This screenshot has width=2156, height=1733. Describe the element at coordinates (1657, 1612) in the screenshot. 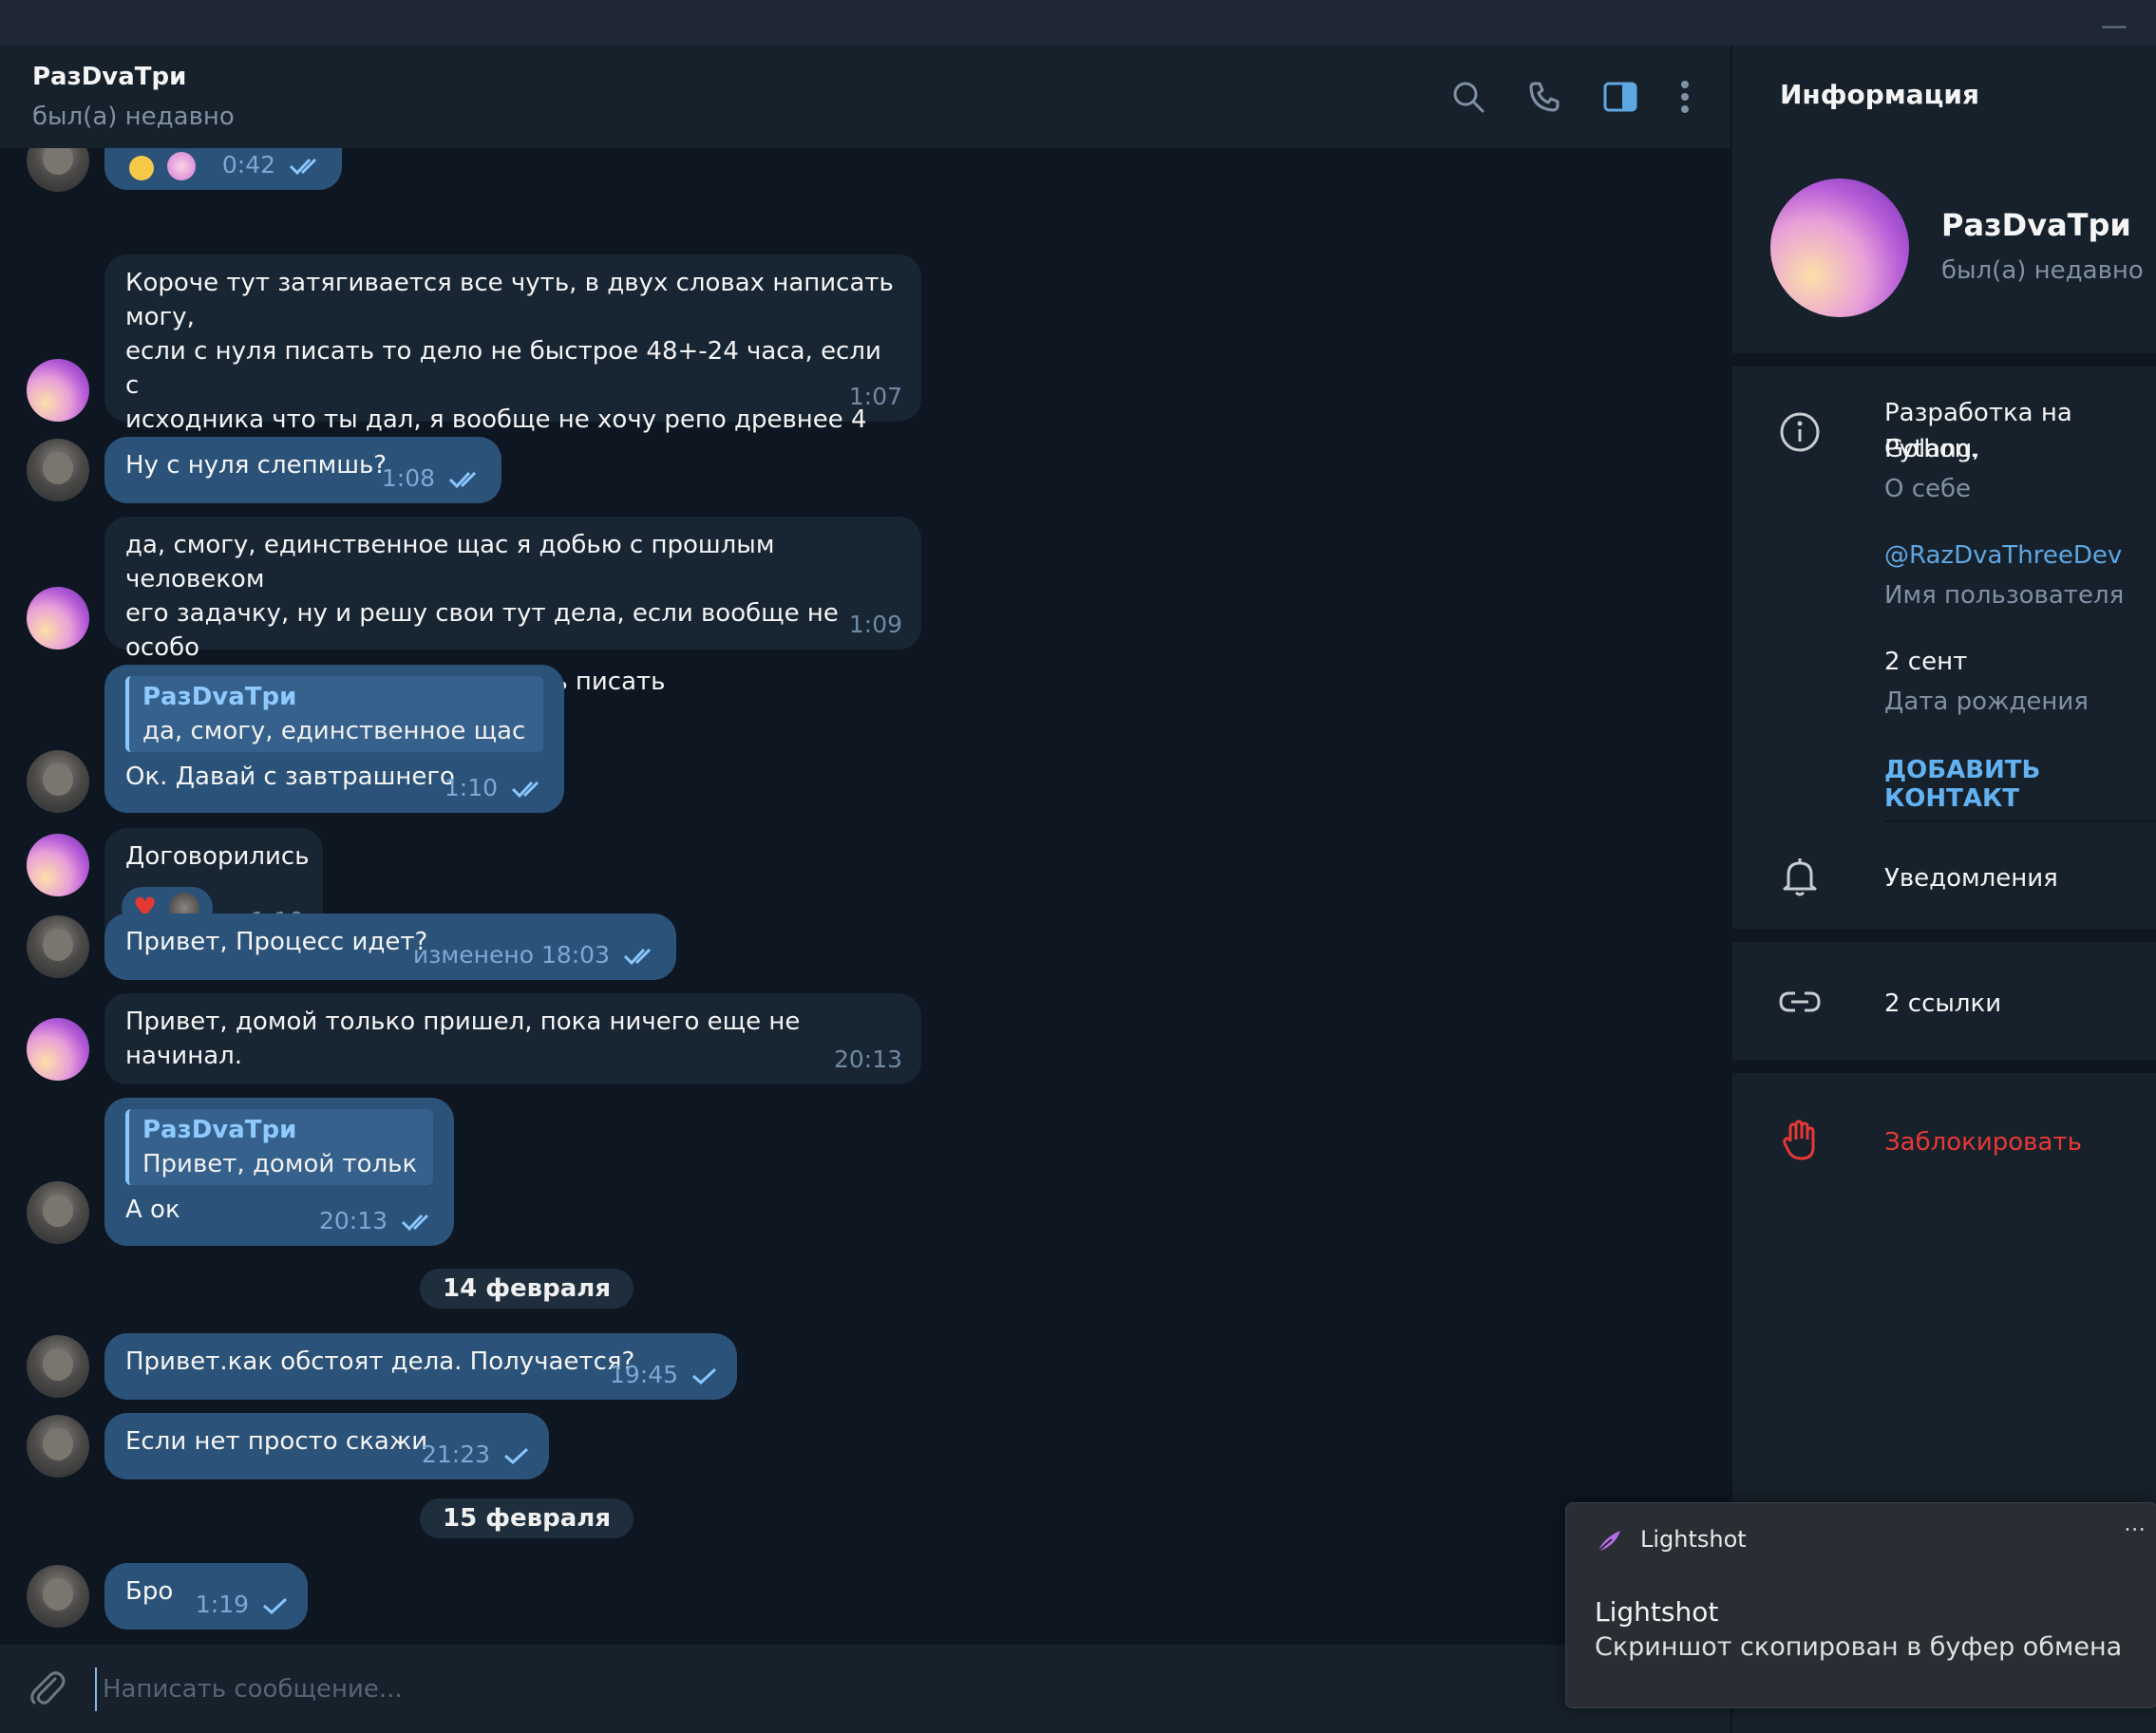

I see `toast-title: Lightshot` at that location.